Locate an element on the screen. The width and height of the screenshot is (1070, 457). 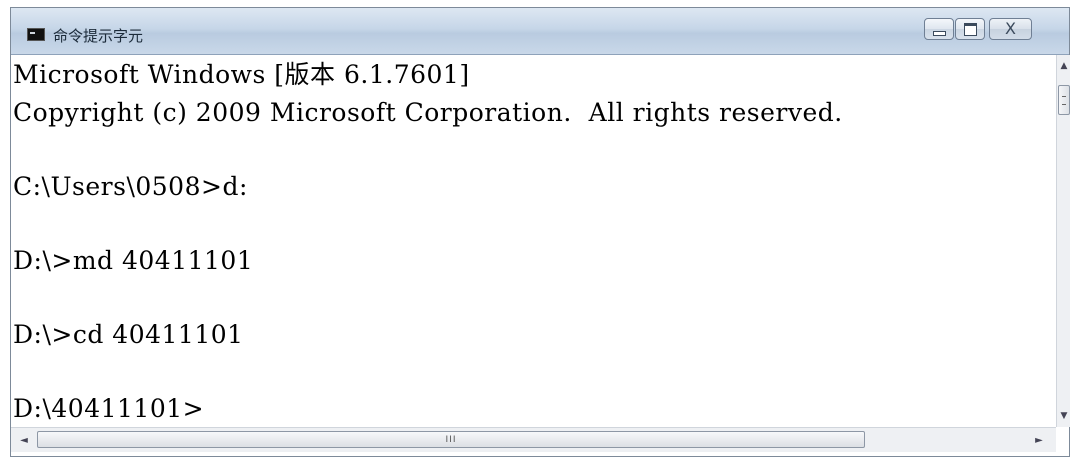
maximize-icon is located at coordinates (970, 29).